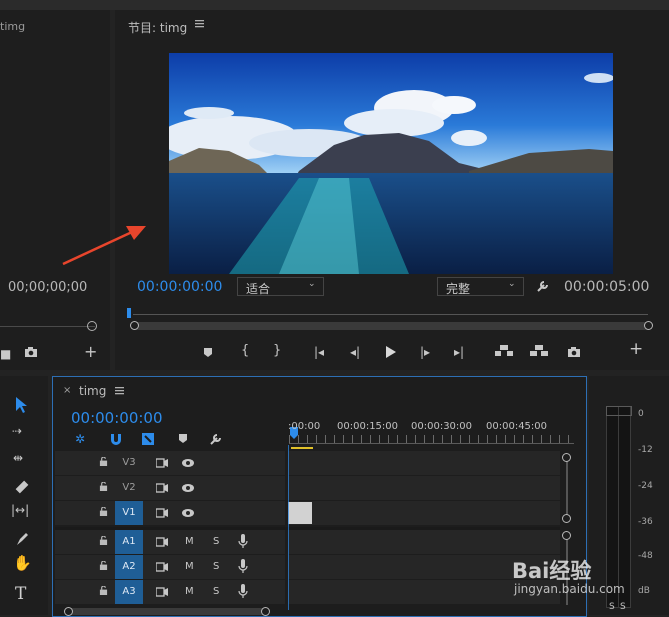 Image resolution: width=669 pixels, height=617 pixels. I want to click on ripple-edit-icon: ⇹, so click(18, 458).